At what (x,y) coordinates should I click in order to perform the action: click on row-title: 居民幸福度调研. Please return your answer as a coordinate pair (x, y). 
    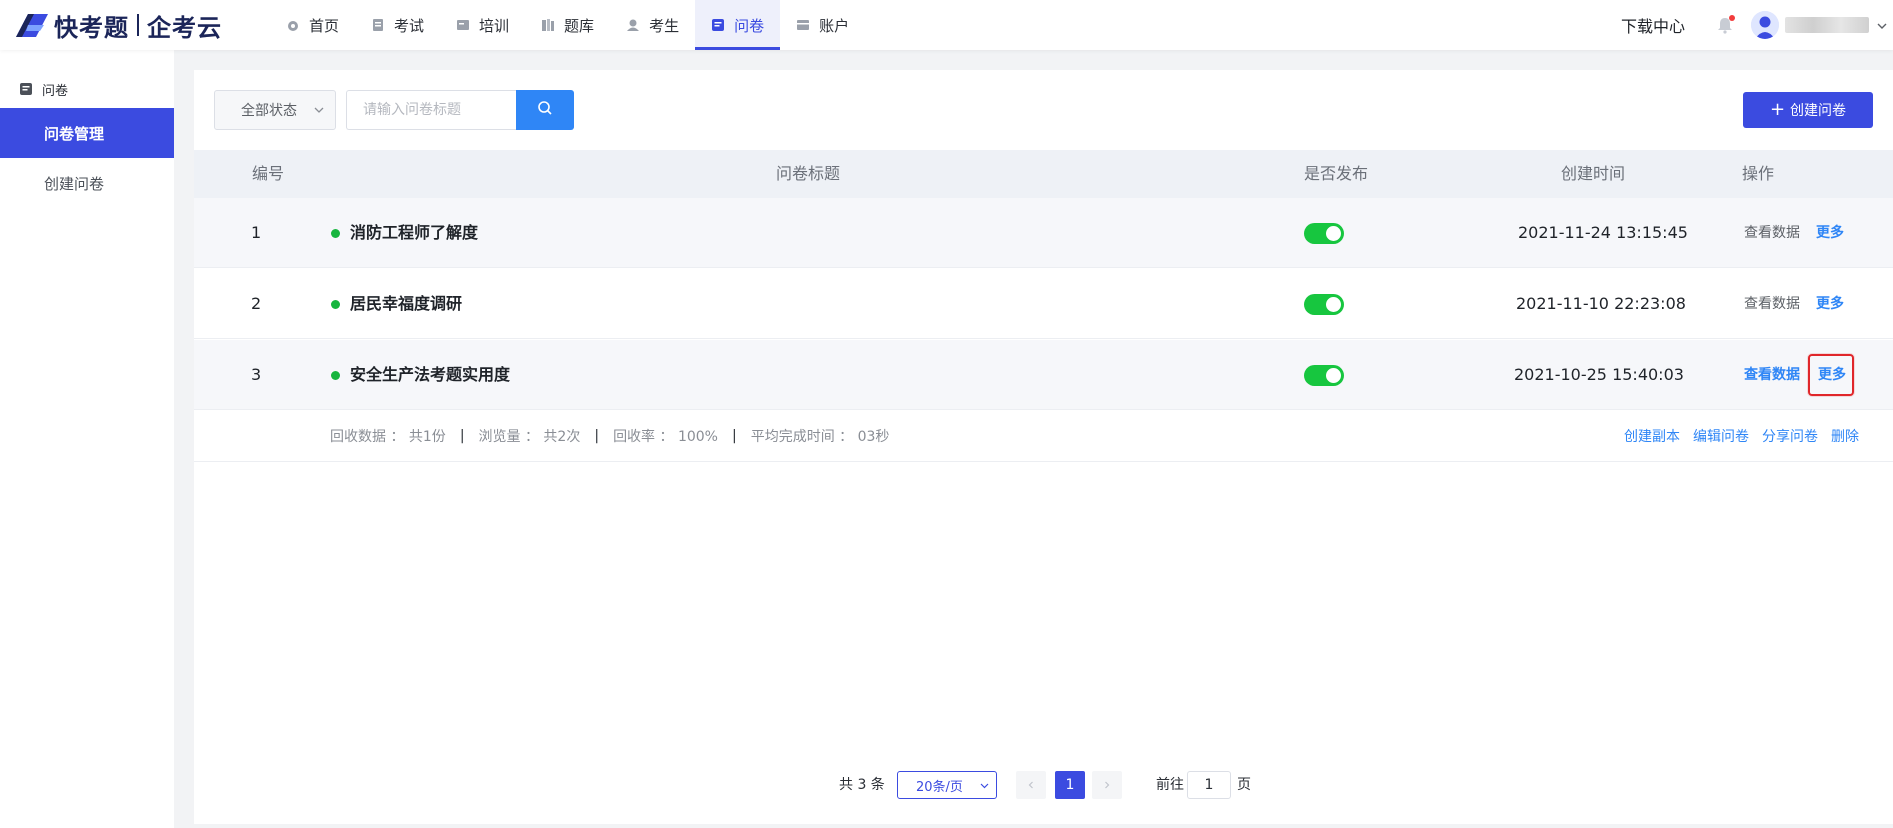
    Looking at the image, I should click on (396, 304).